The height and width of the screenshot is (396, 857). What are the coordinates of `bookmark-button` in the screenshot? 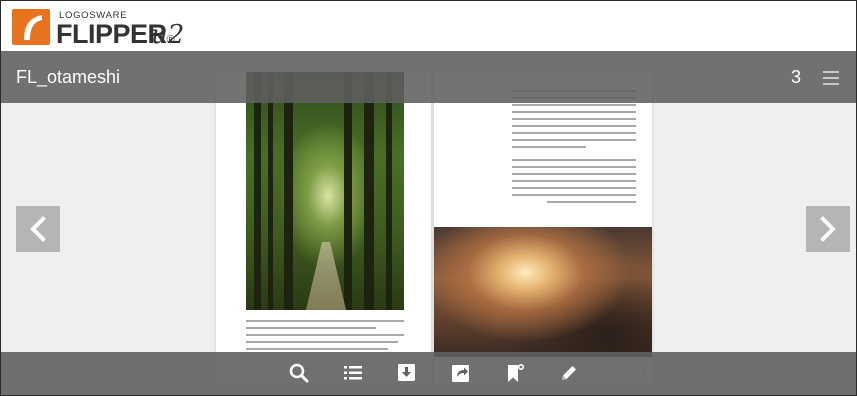 It's located at (515, 373).